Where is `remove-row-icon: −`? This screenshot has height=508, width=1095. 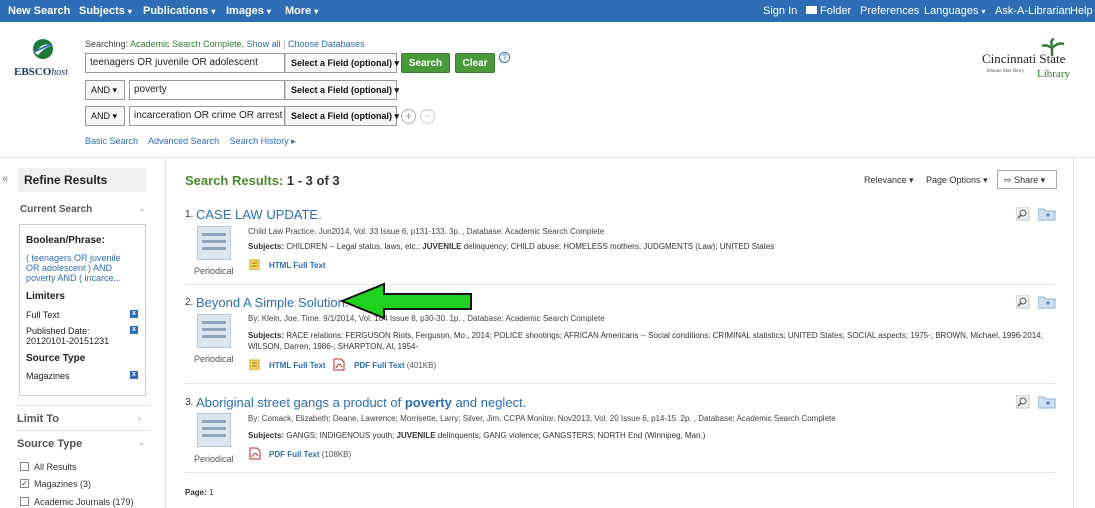 remove-row-icon: − is located at coordinates (427, 116).